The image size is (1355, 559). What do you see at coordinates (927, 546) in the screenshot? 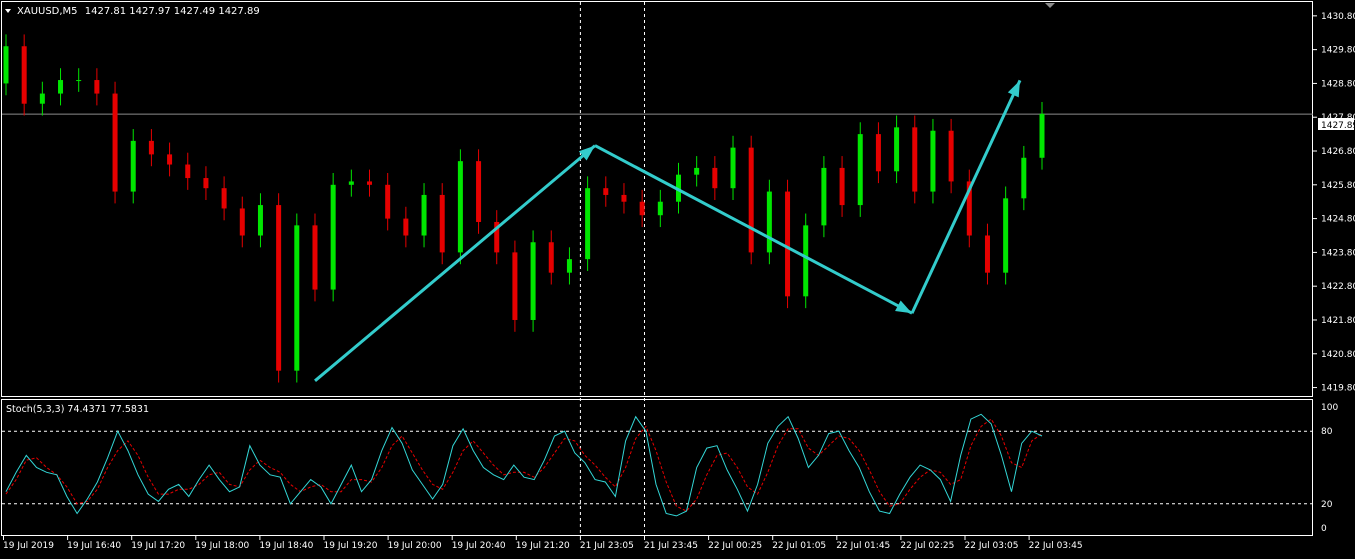
I see `time-tick-label: 22 Jul 02:25` at bounding box center [927, 546].